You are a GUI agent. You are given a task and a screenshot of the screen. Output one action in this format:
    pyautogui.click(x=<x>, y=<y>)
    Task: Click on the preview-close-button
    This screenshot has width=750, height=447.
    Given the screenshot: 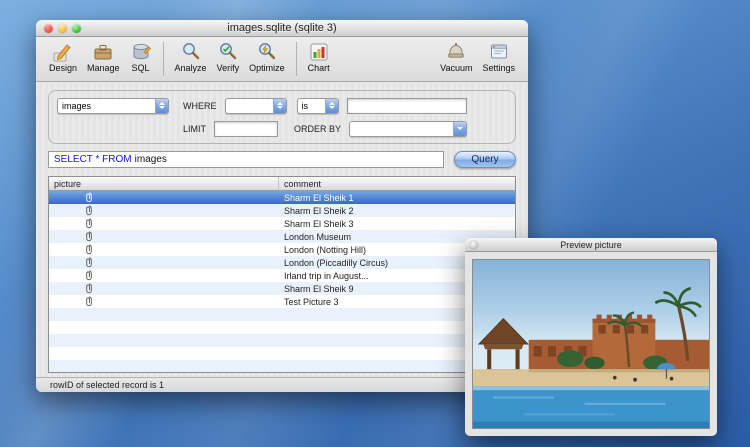 What is the action you would take?
    pyautogui.click(x=474, y=245)
    